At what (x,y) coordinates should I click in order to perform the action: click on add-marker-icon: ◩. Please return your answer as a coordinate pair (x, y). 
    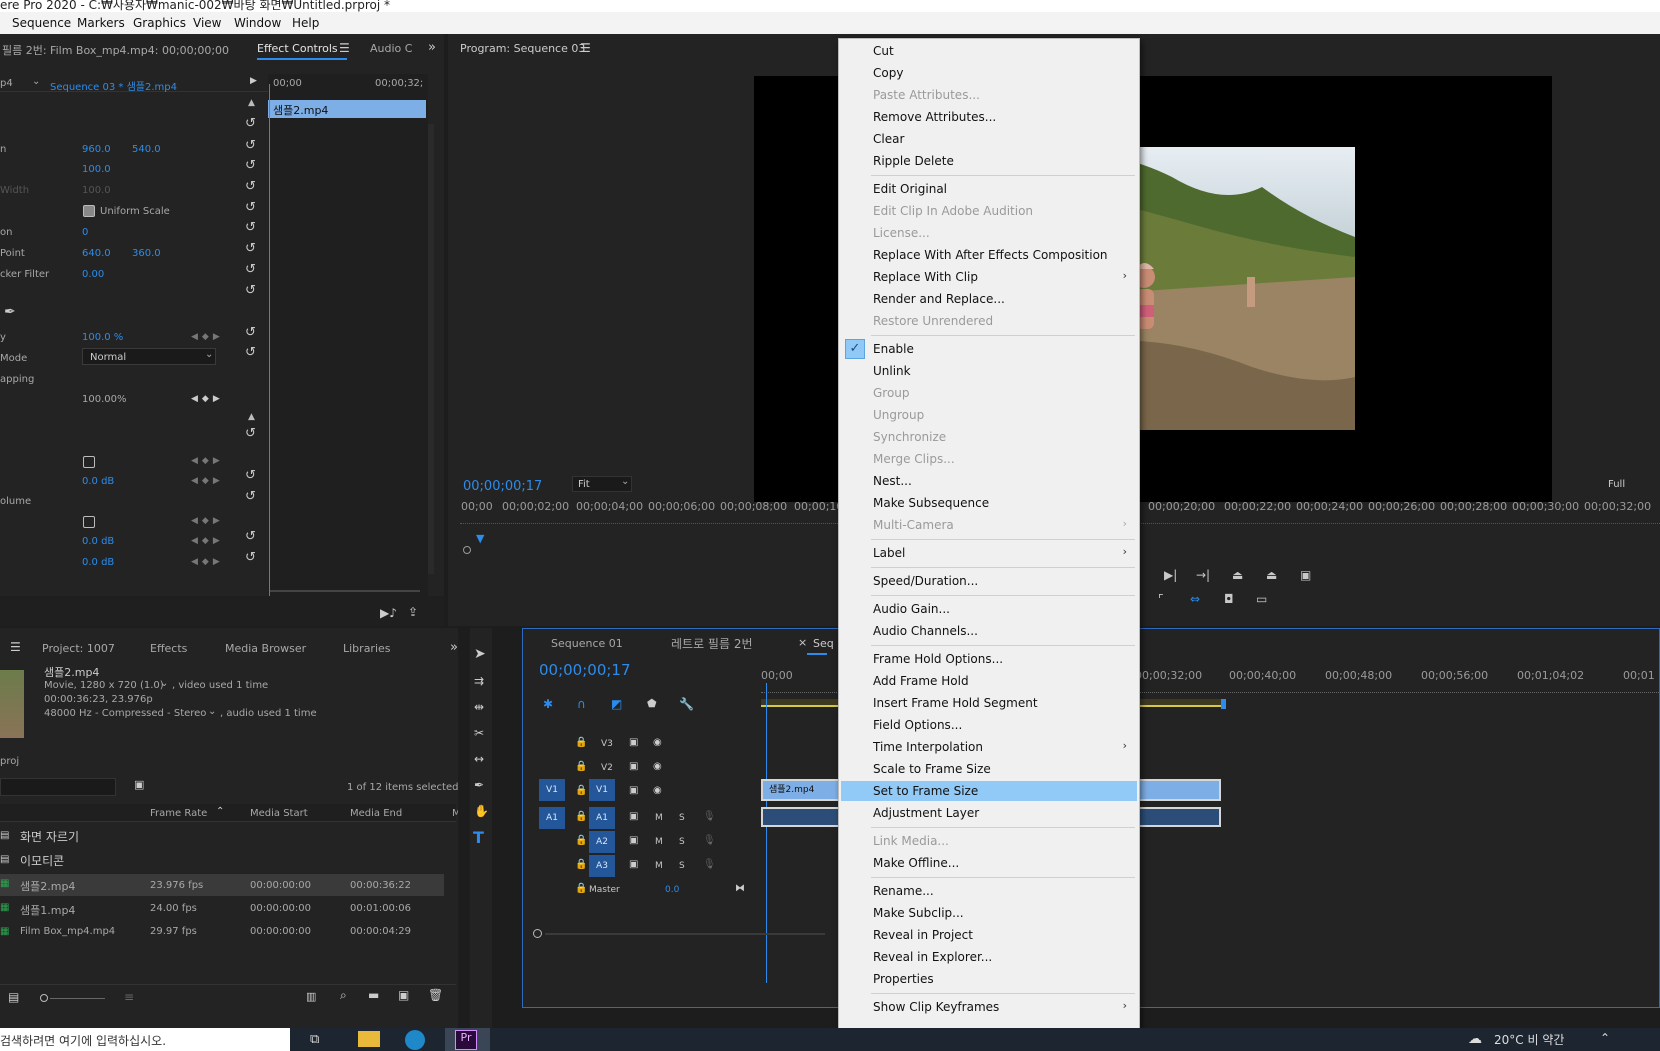
    Looking at the image, I should click on (616, 704).